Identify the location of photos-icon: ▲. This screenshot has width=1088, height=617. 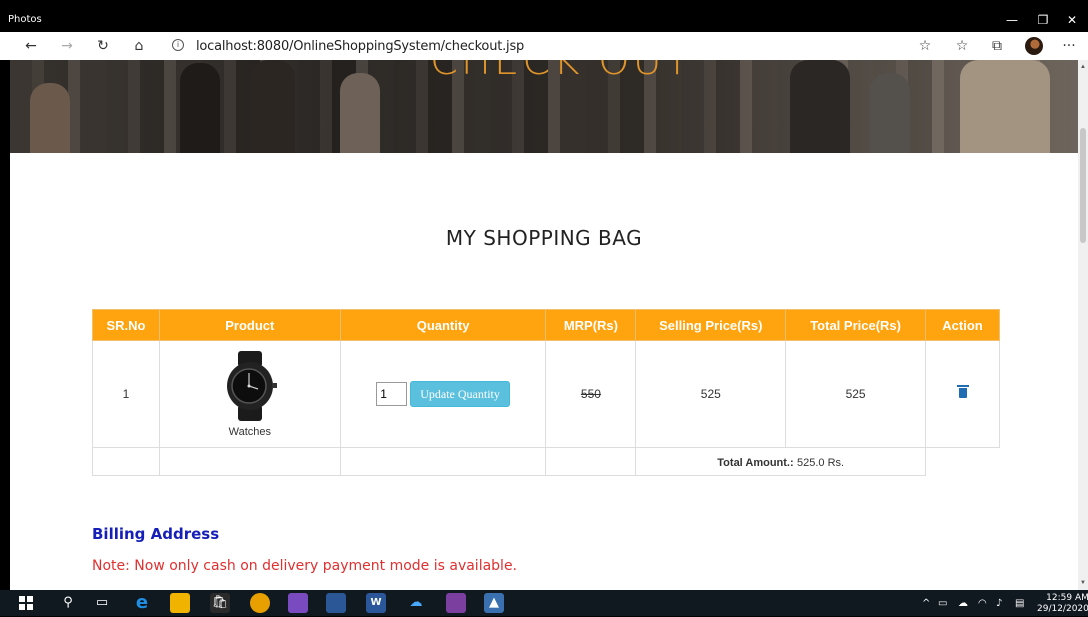
(494, 603).